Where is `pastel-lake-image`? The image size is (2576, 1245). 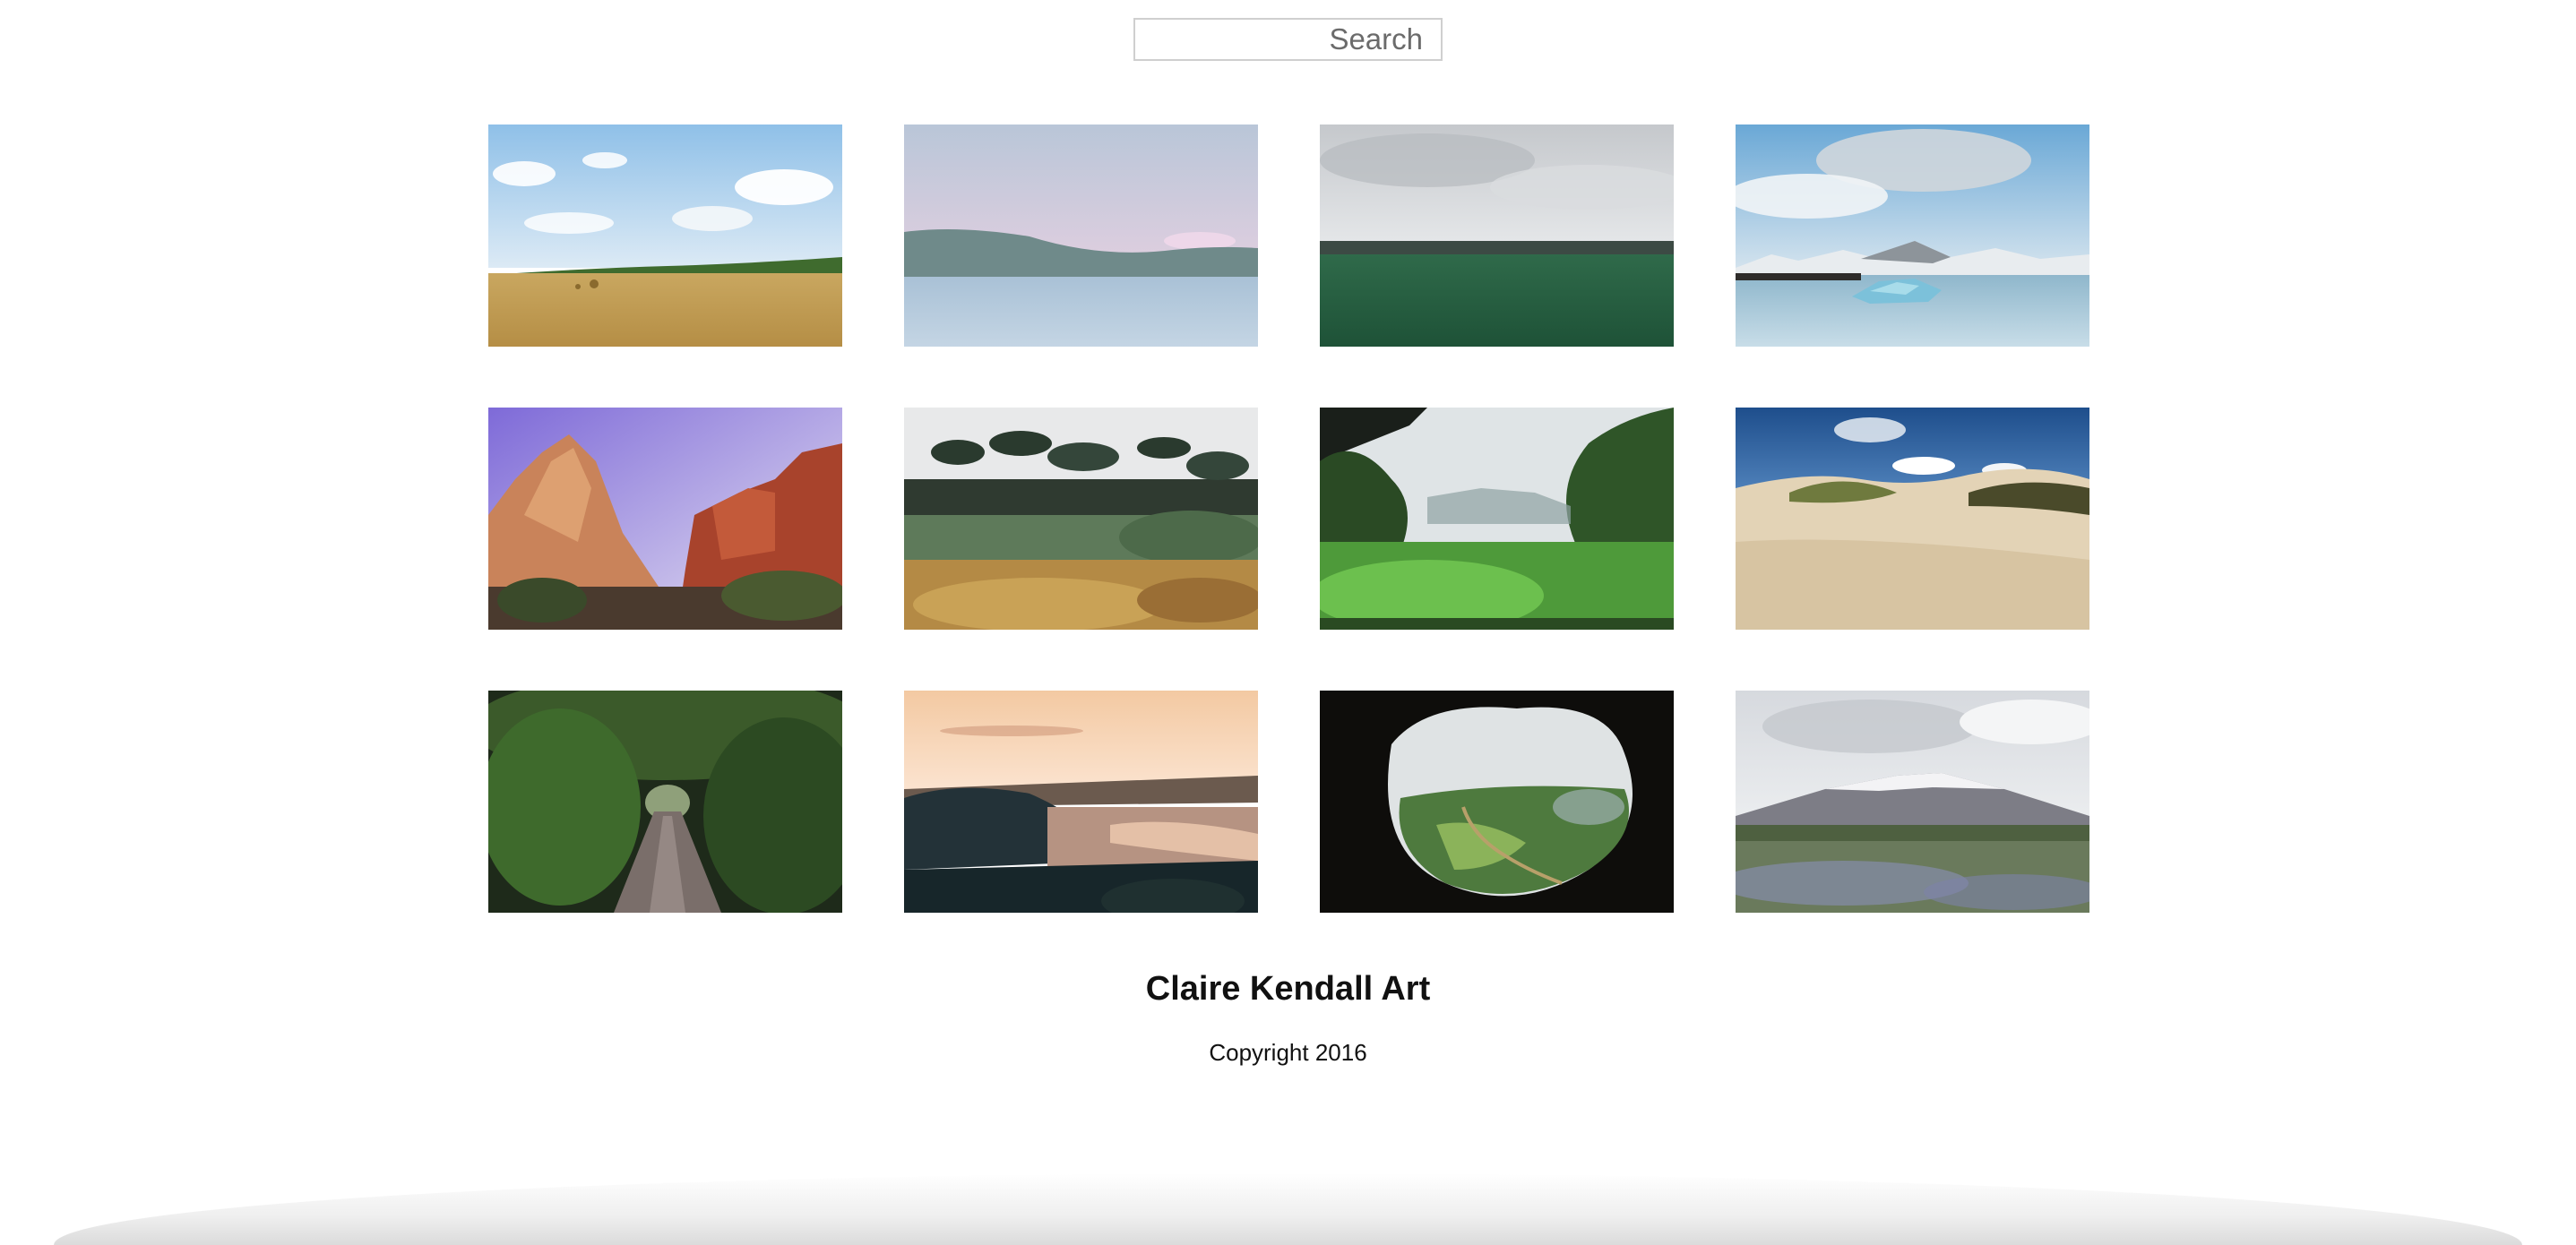 pastel-lake-image is located at coordinates (1081, 235).